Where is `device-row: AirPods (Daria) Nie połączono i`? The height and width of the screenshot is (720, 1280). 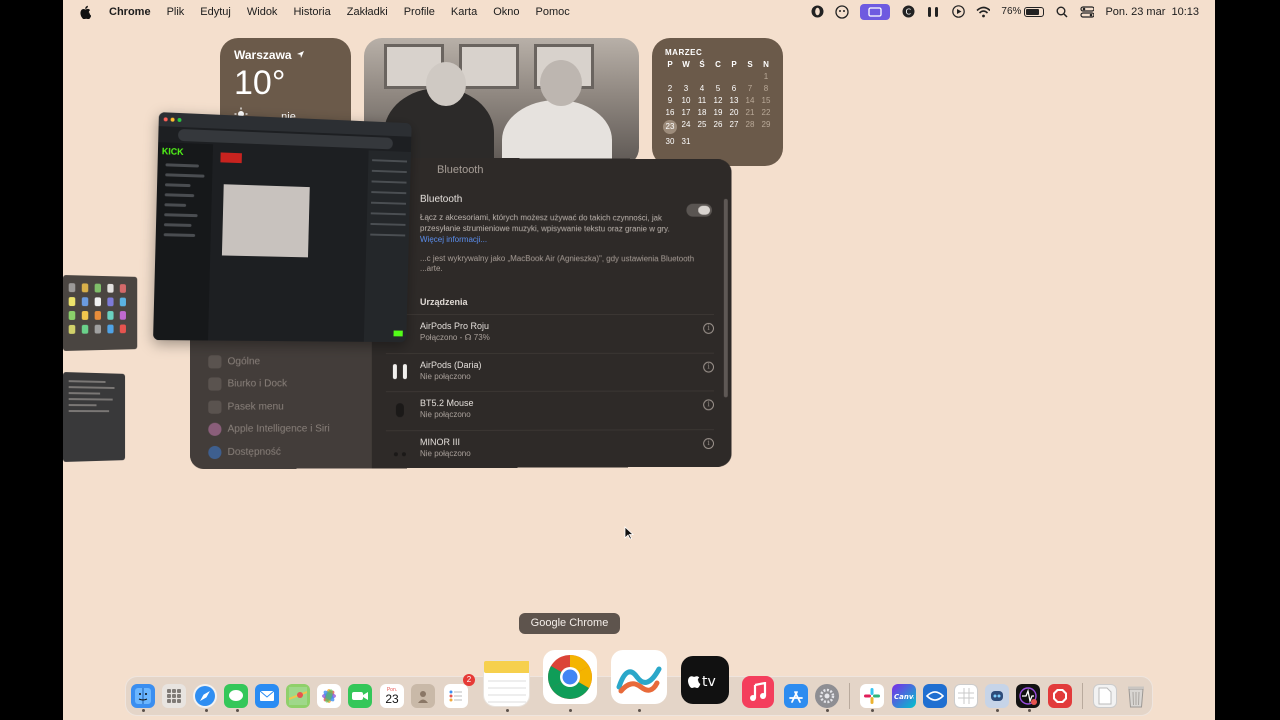
device-row: AirPods (Daria) Nie połączono i is located at coordinates (550, 372).